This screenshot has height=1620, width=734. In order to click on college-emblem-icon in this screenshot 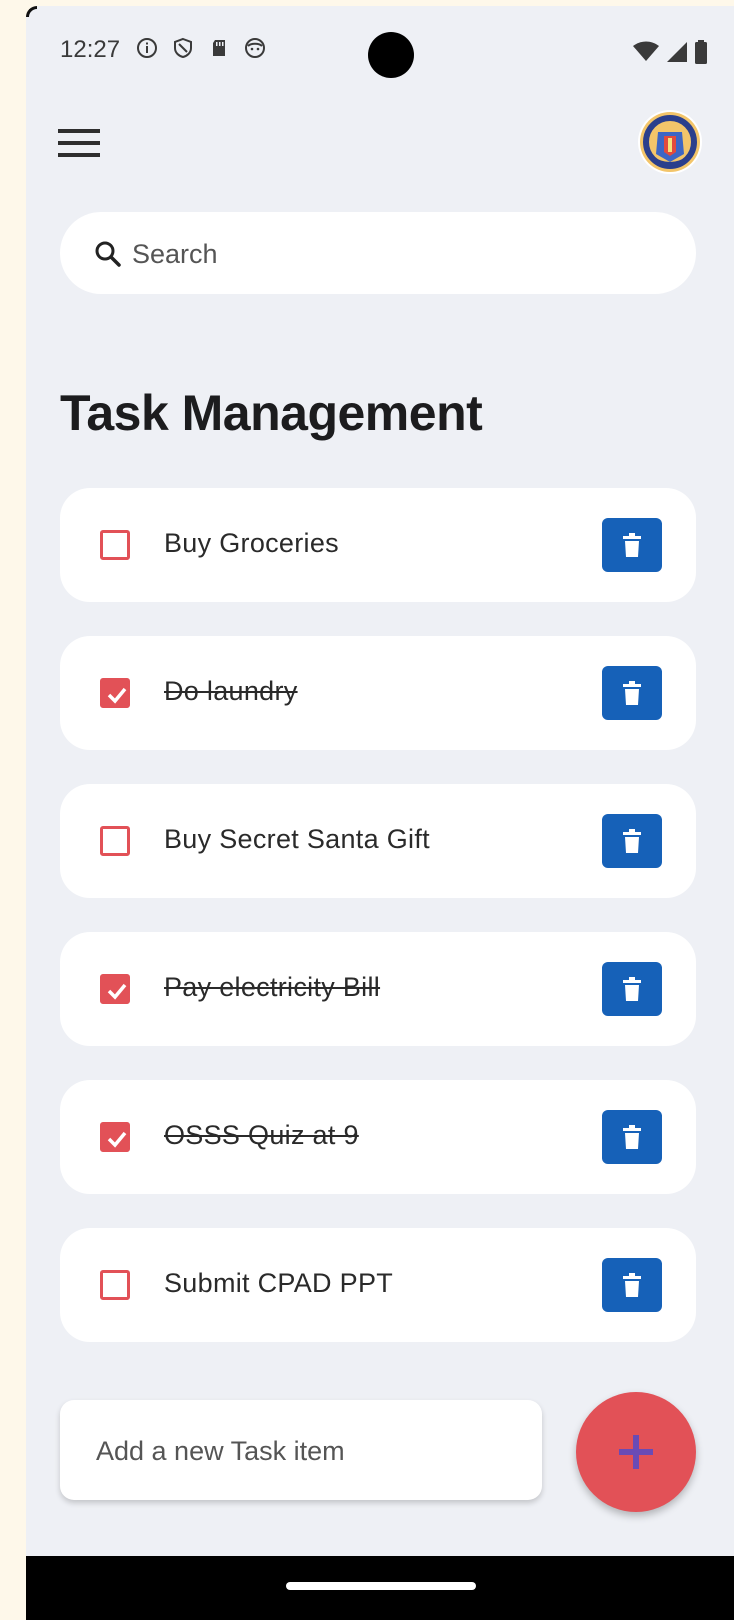, I will do `click(670, 142)`.